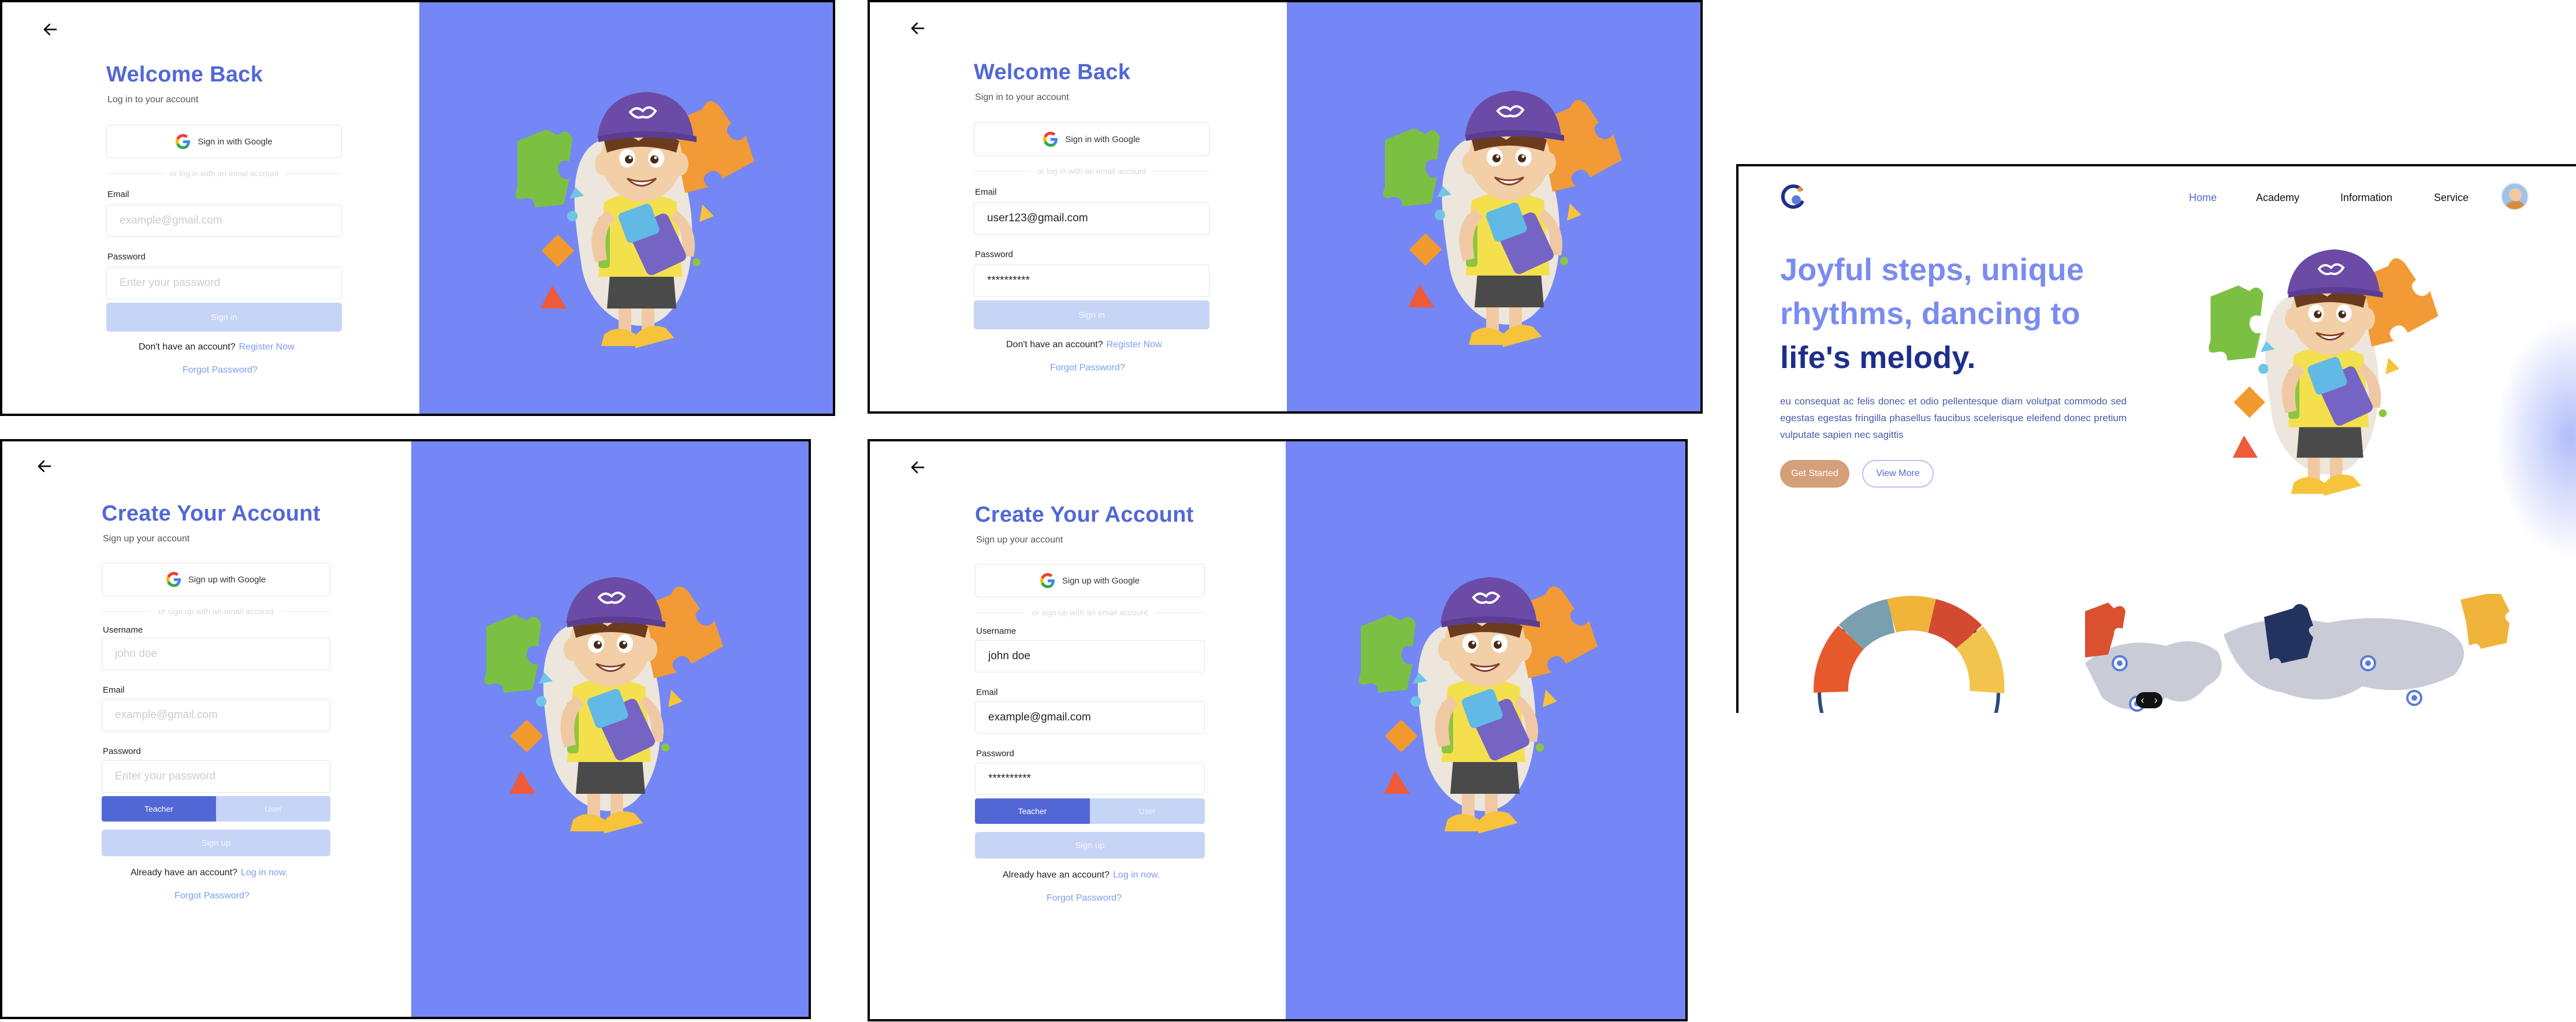  I want to click on page-subtitle: Sign up your account, so click(146, 539).